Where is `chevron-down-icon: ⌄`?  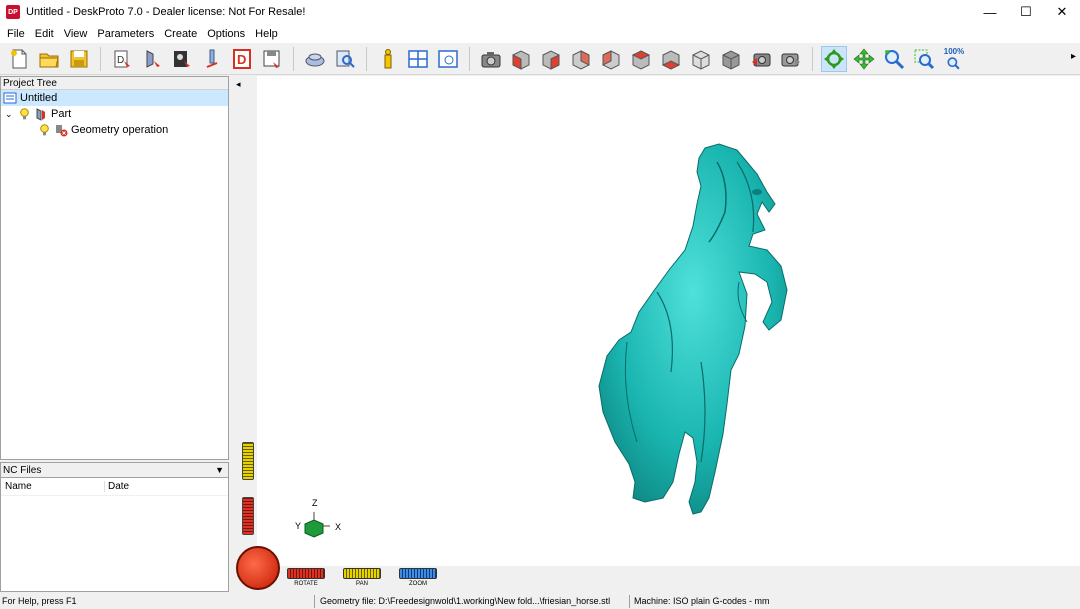 chevron-down-icon: ⌄ is located at coordinates (11, 114).